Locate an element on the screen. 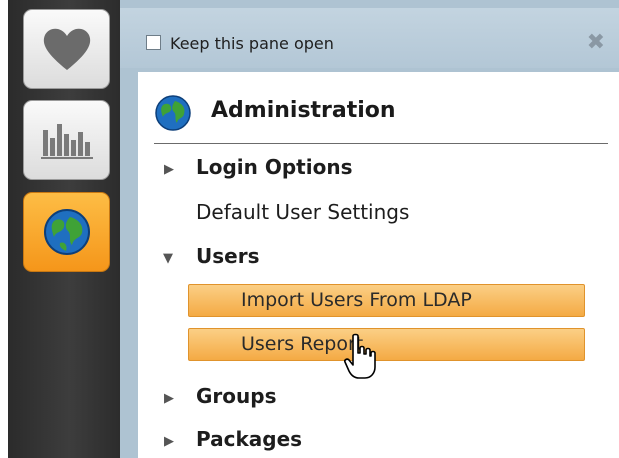 This screenshot has width=619, height=458. nav-item-users-report: Users Report is located at coordinates (386, 344).